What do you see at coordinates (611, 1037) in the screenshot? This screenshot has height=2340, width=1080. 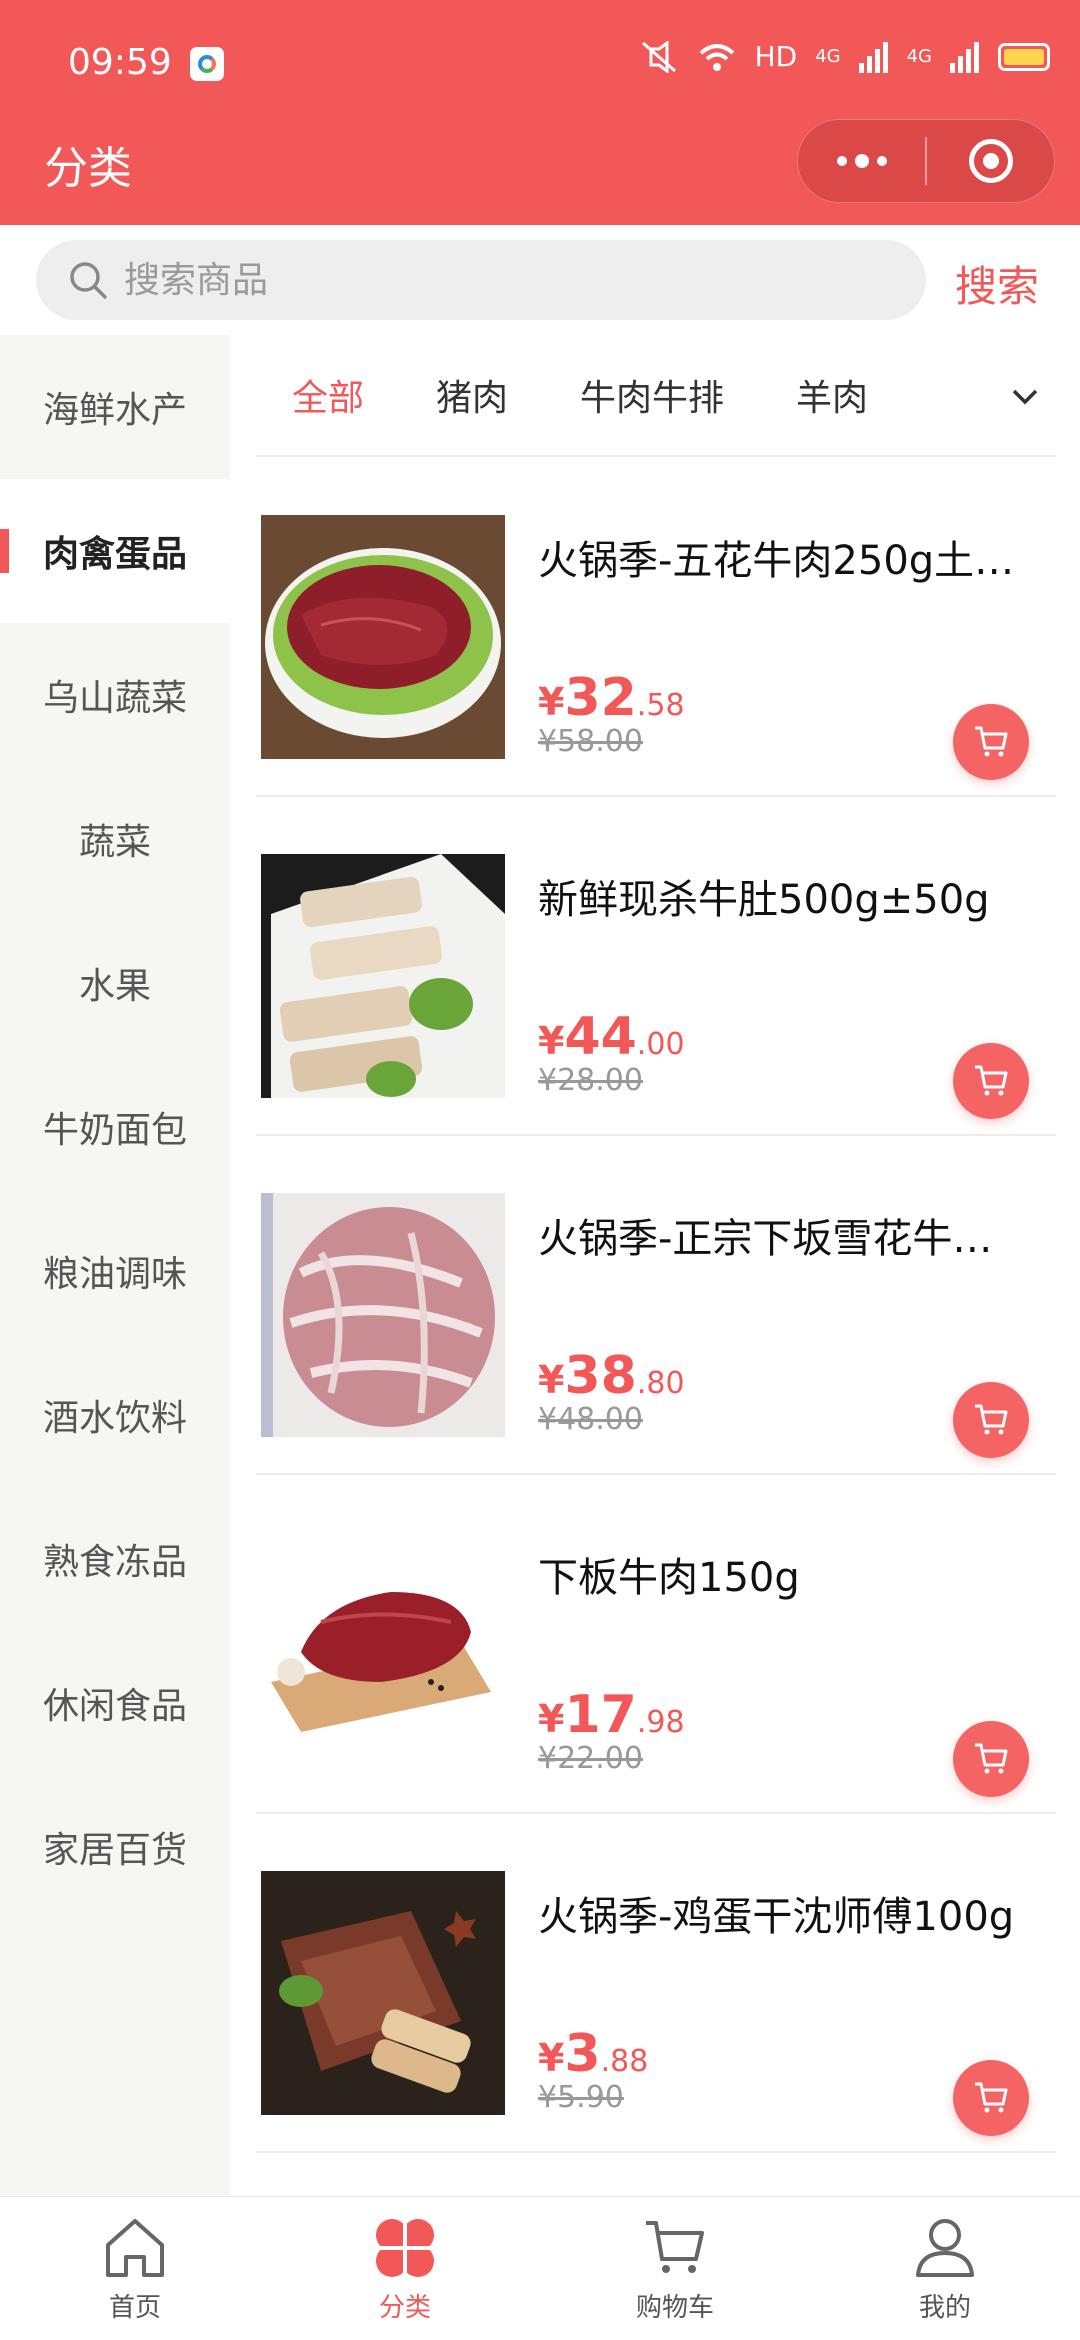 I see `product-price: ¥44.00` at bounding box center [611, 1037].